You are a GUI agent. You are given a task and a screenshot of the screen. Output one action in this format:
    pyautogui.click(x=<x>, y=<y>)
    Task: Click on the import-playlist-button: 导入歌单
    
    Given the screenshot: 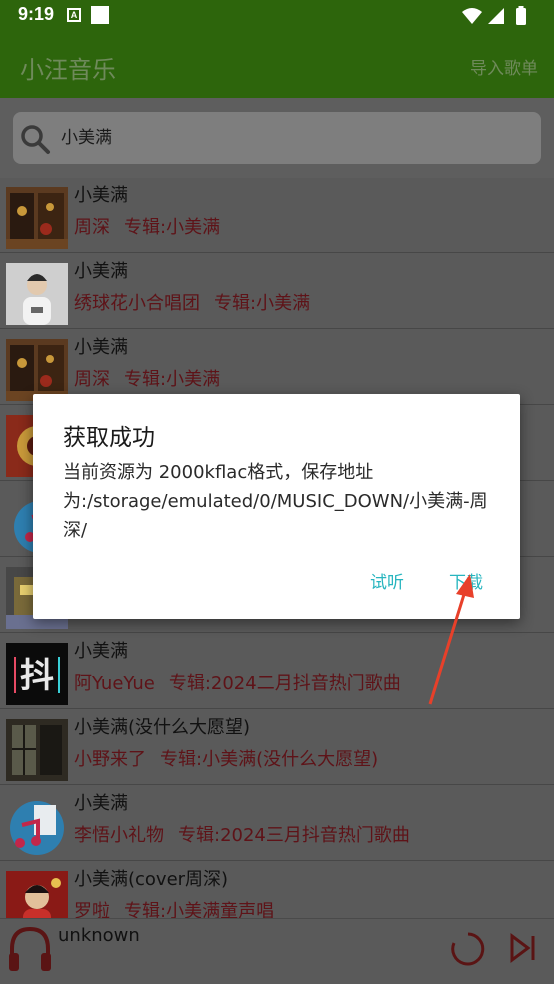 What is the action you would take?
    pyautogui.click(x=504, y=66)
    